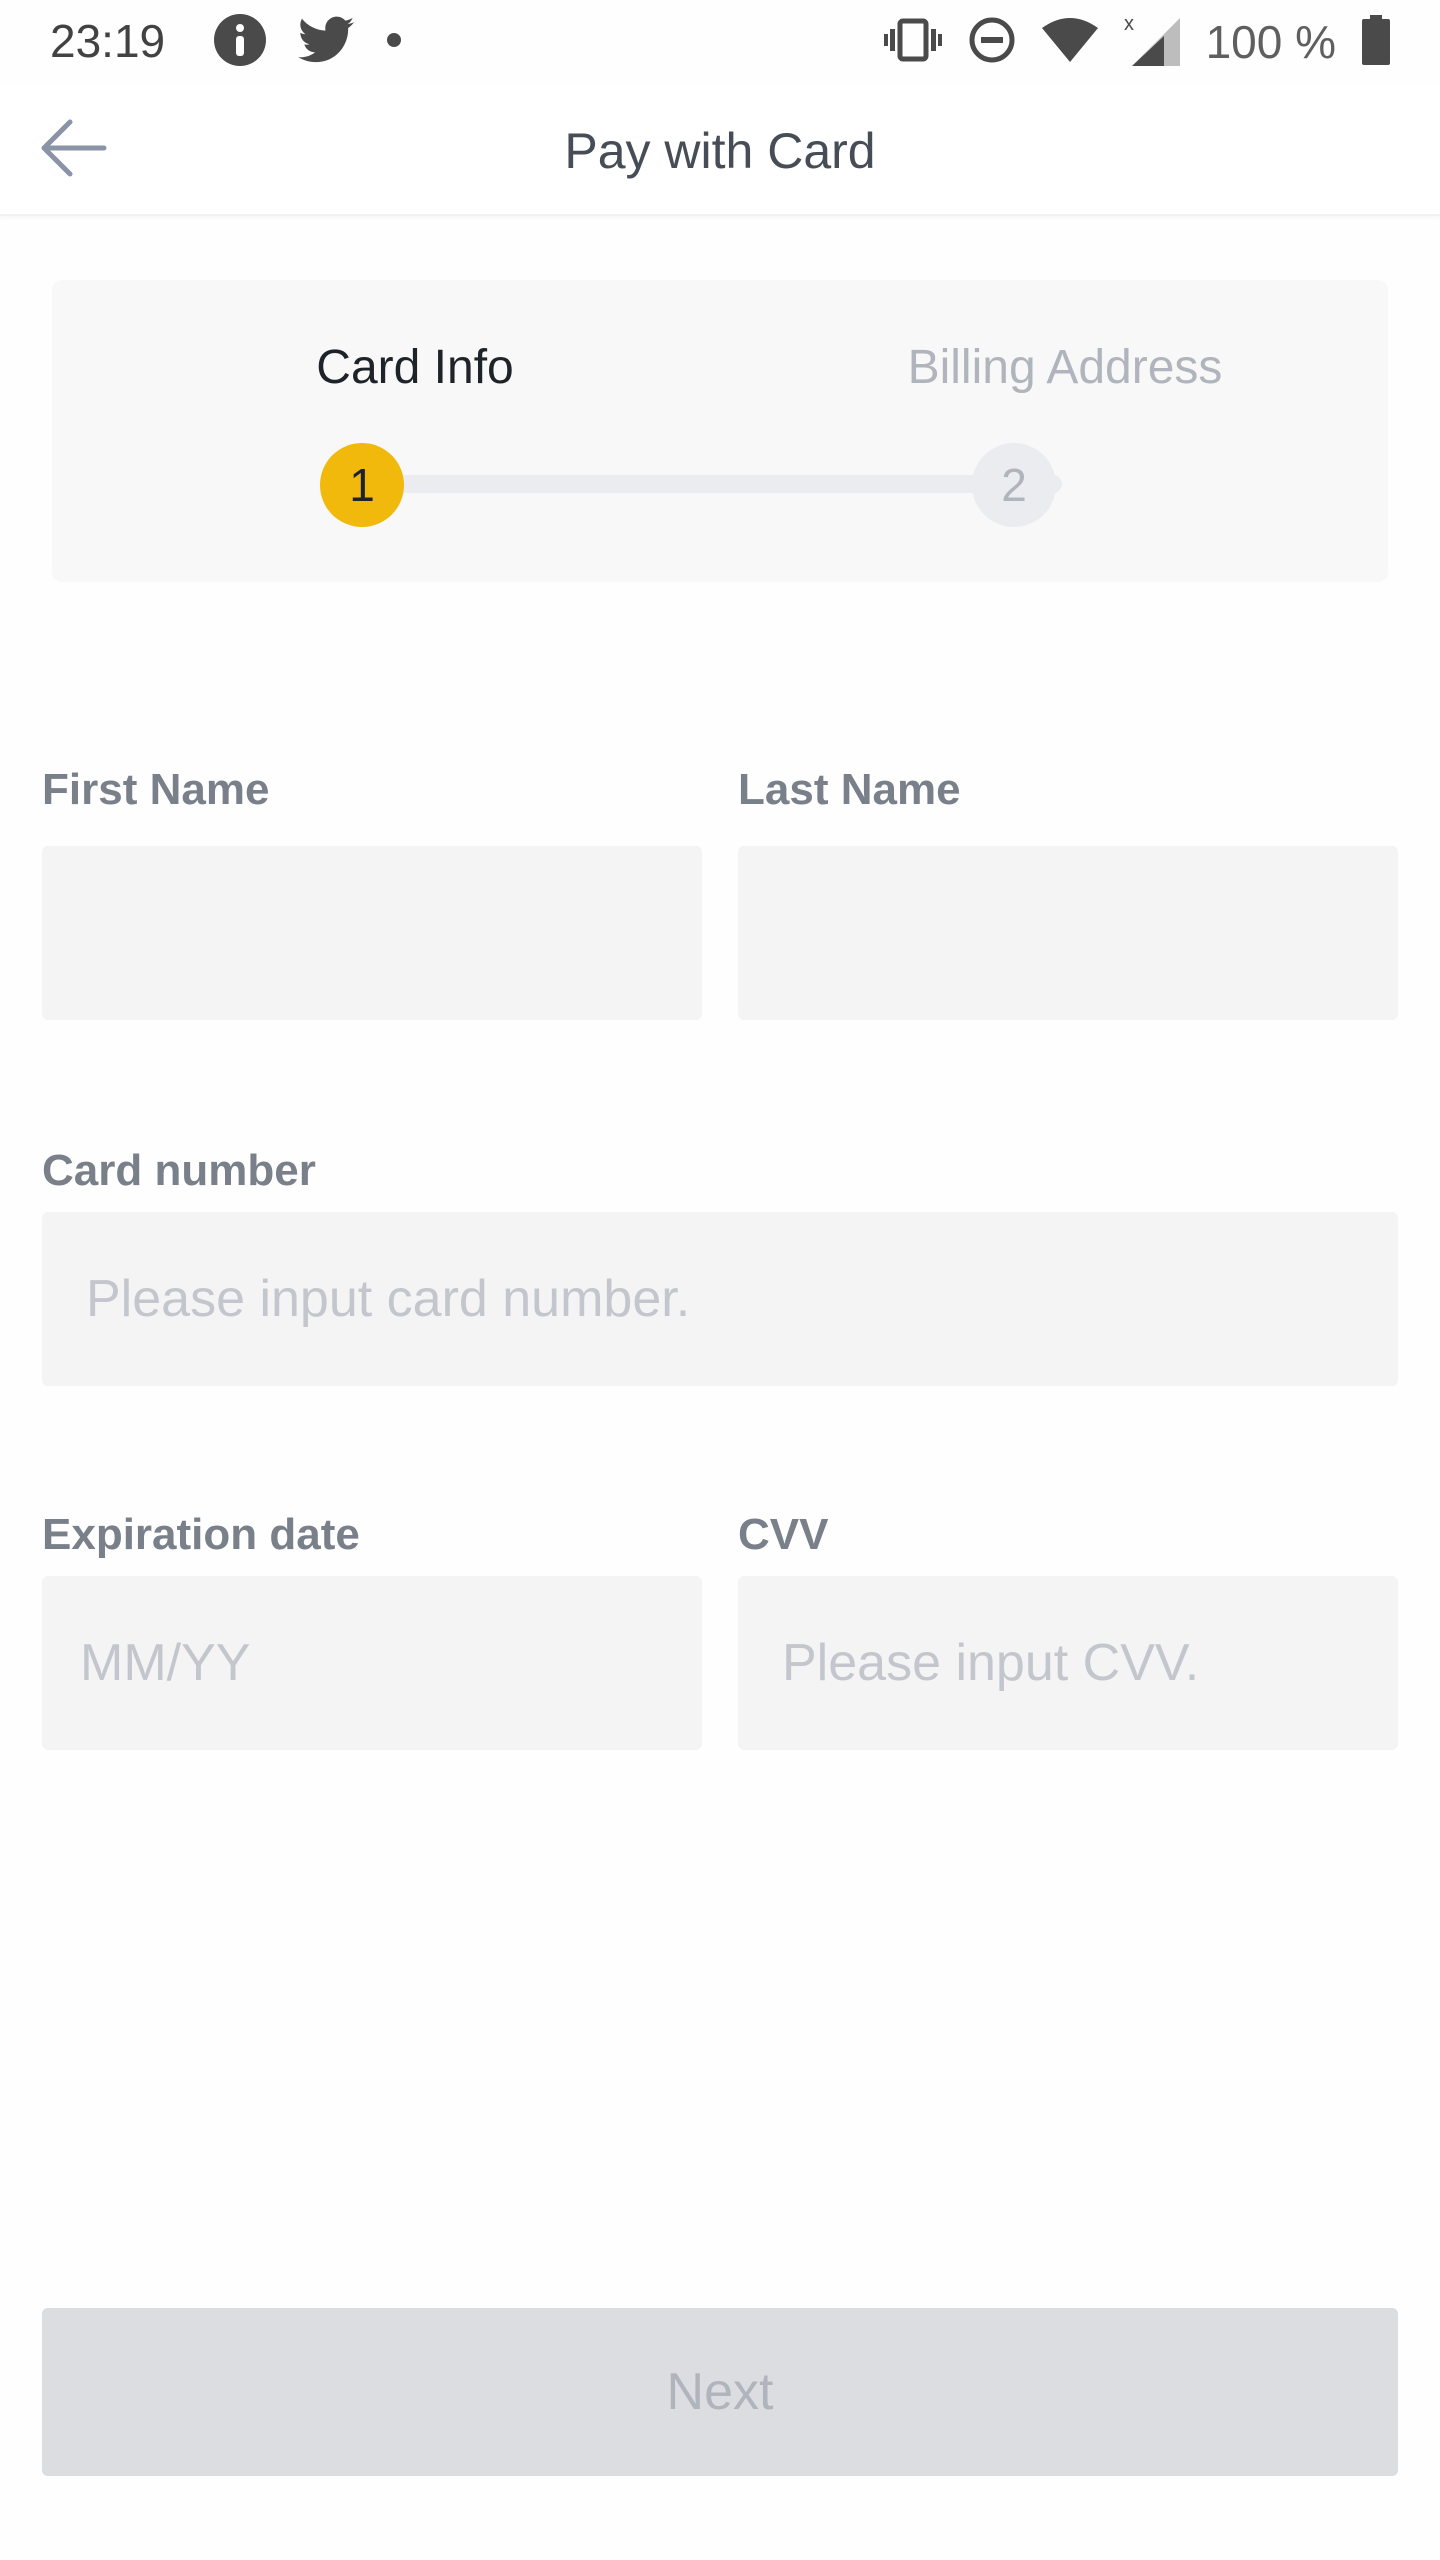  I want to click on notification-icons, so click(308, 42).